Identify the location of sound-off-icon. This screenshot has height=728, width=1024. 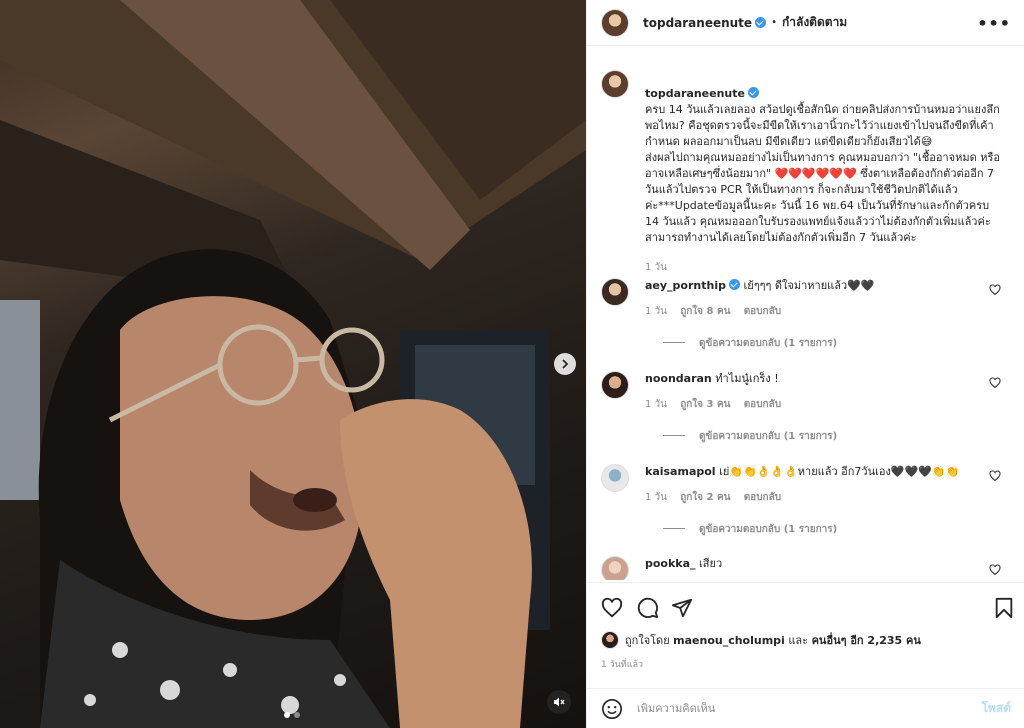
(559, 702).